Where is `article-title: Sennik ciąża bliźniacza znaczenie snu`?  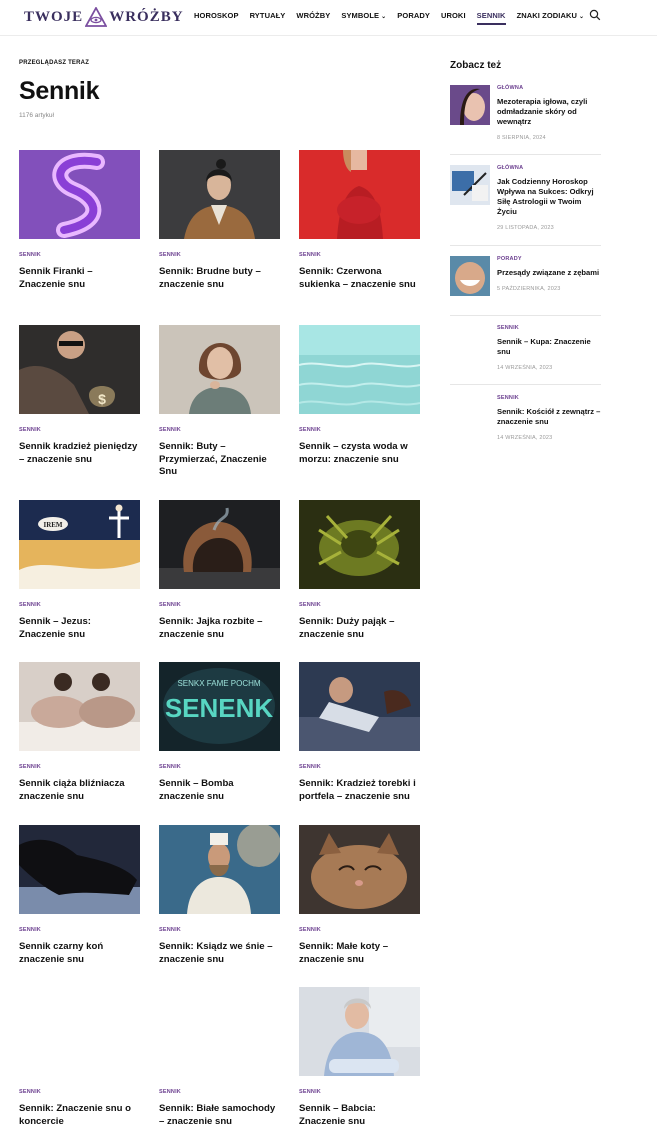
article-title: Sennik ciąża bliźniacza znaczenie snu is located at coordinates (79, 790).